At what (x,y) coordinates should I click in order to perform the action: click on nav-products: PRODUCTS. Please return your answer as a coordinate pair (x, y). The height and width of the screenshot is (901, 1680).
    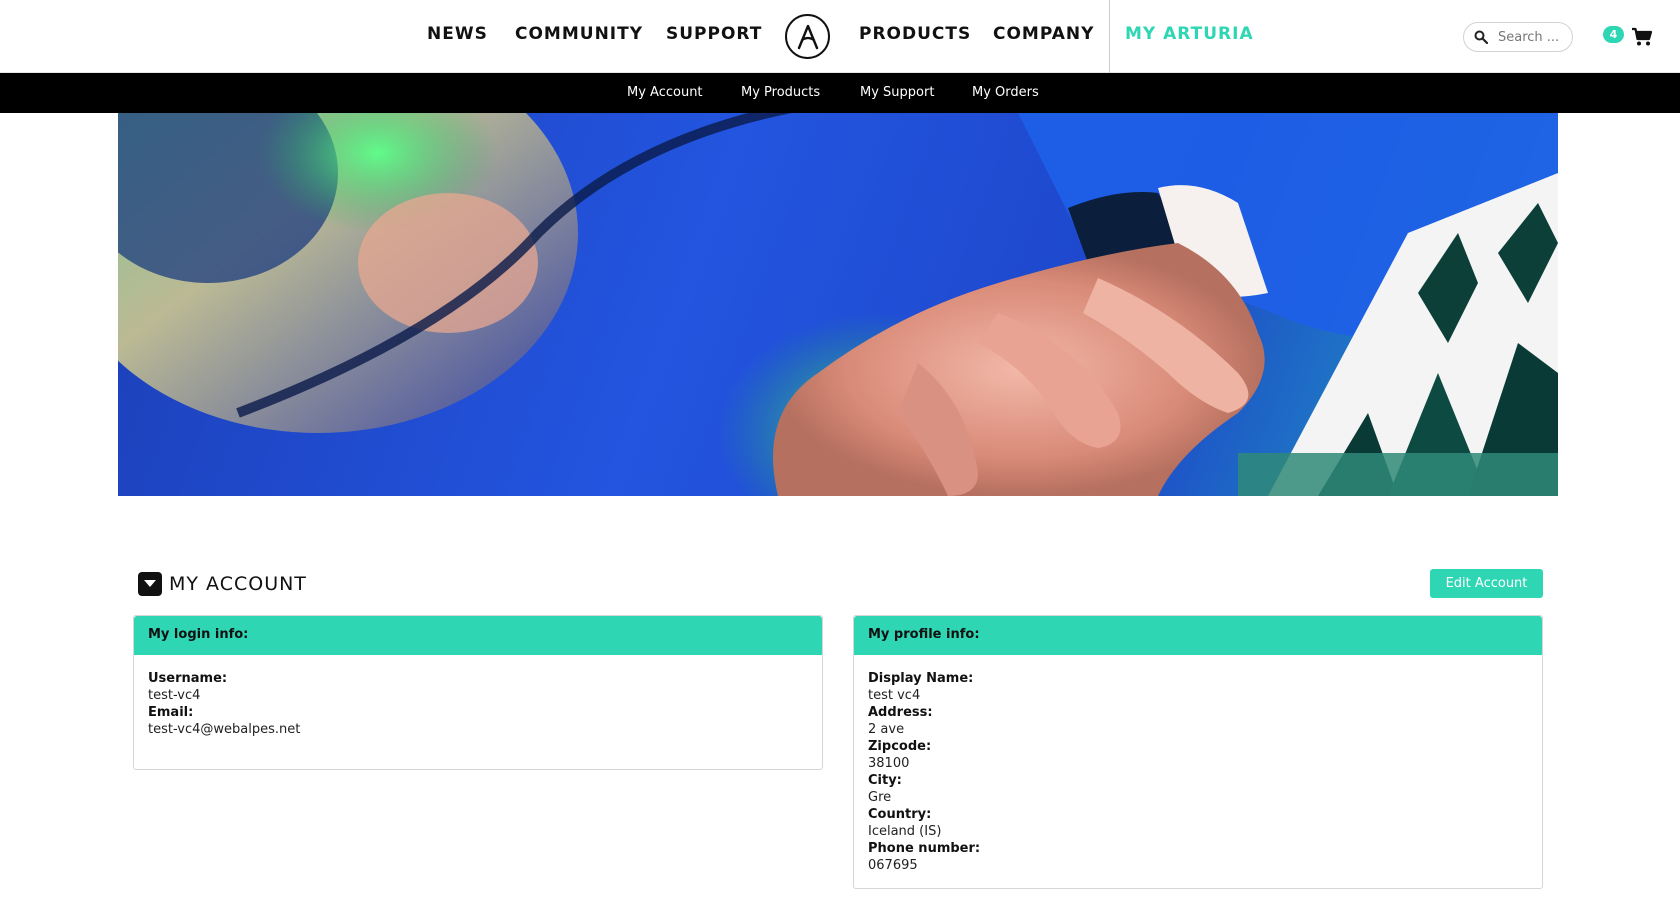
    Looking at the image, I should click on (915, 34).